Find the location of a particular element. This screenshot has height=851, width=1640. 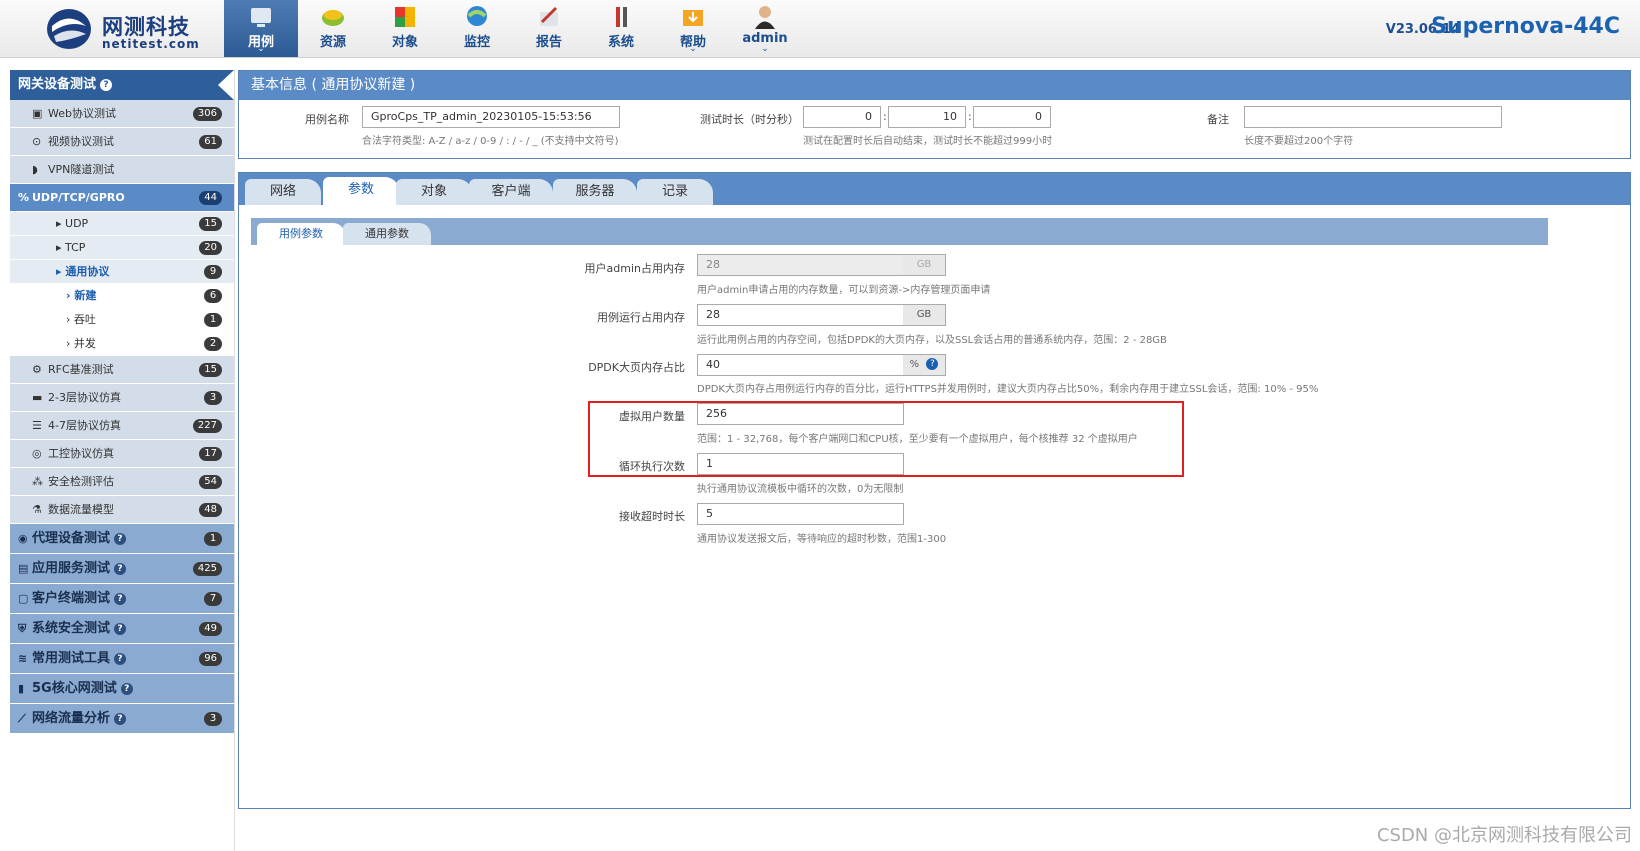

recv-timeout-input: 5 is located at coordinates (800, 514).